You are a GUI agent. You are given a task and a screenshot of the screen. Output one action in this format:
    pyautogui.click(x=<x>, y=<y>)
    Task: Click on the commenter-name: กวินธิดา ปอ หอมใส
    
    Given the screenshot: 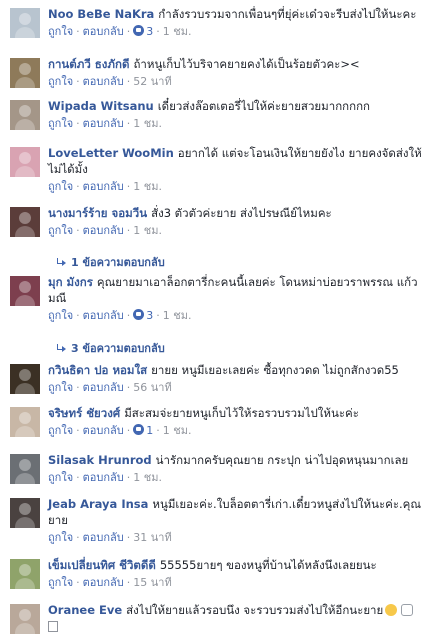 What is the action you would take?
    pyautogui.click(x=97, y=370)
    